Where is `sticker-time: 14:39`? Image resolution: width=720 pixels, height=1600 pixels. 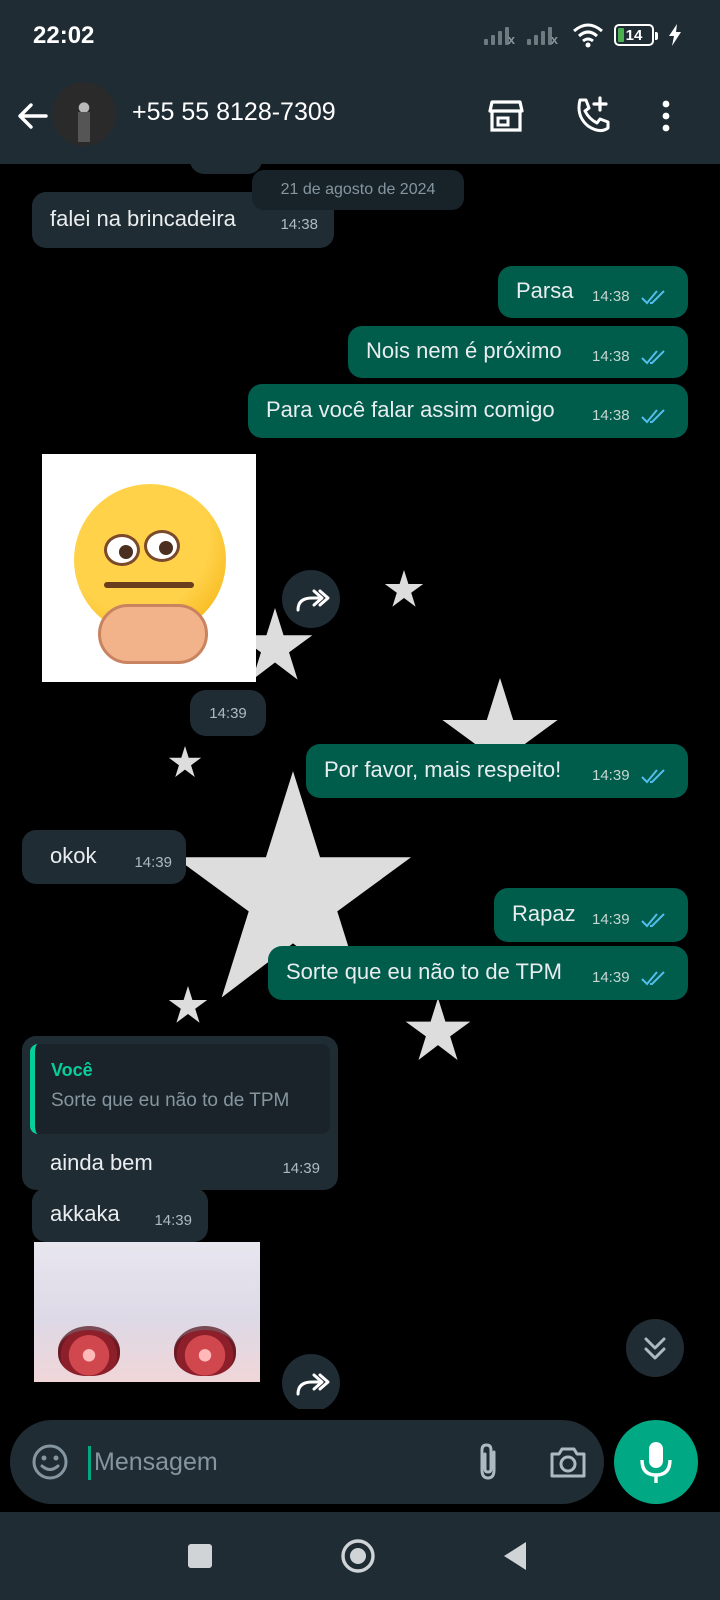 sticker-time: 14:39 is located at coordinates (228, 713).